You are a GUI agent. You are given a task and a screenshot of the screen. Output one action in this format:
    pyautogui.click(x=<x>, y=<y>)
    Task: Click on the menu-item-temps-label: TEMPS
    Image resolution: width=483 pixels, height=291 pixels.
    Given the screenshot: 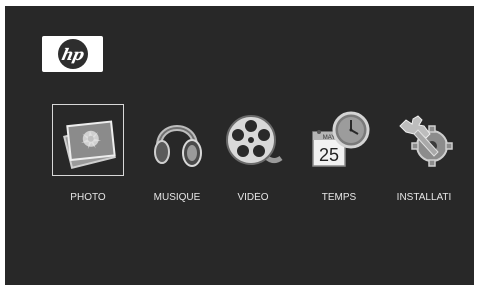 What is the action you would take?
    pyautogui.click(x=339, y=197)
    